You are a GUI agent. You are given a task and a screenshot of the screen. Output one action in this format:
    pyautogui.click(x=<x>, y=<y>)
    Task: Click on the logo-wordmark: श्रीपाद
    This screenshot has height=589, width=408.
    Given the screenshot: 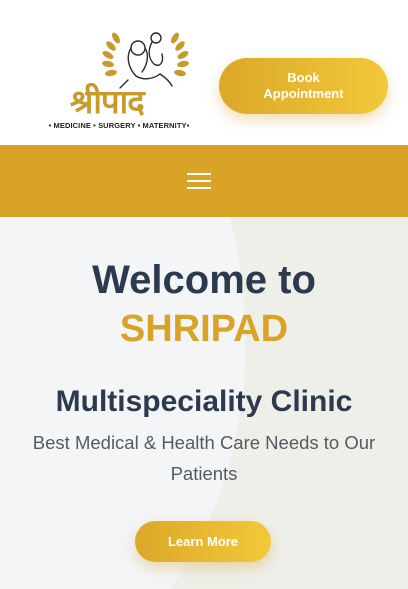 What is the action you would take?
    pyautogui.click(x=107, y=101)
    